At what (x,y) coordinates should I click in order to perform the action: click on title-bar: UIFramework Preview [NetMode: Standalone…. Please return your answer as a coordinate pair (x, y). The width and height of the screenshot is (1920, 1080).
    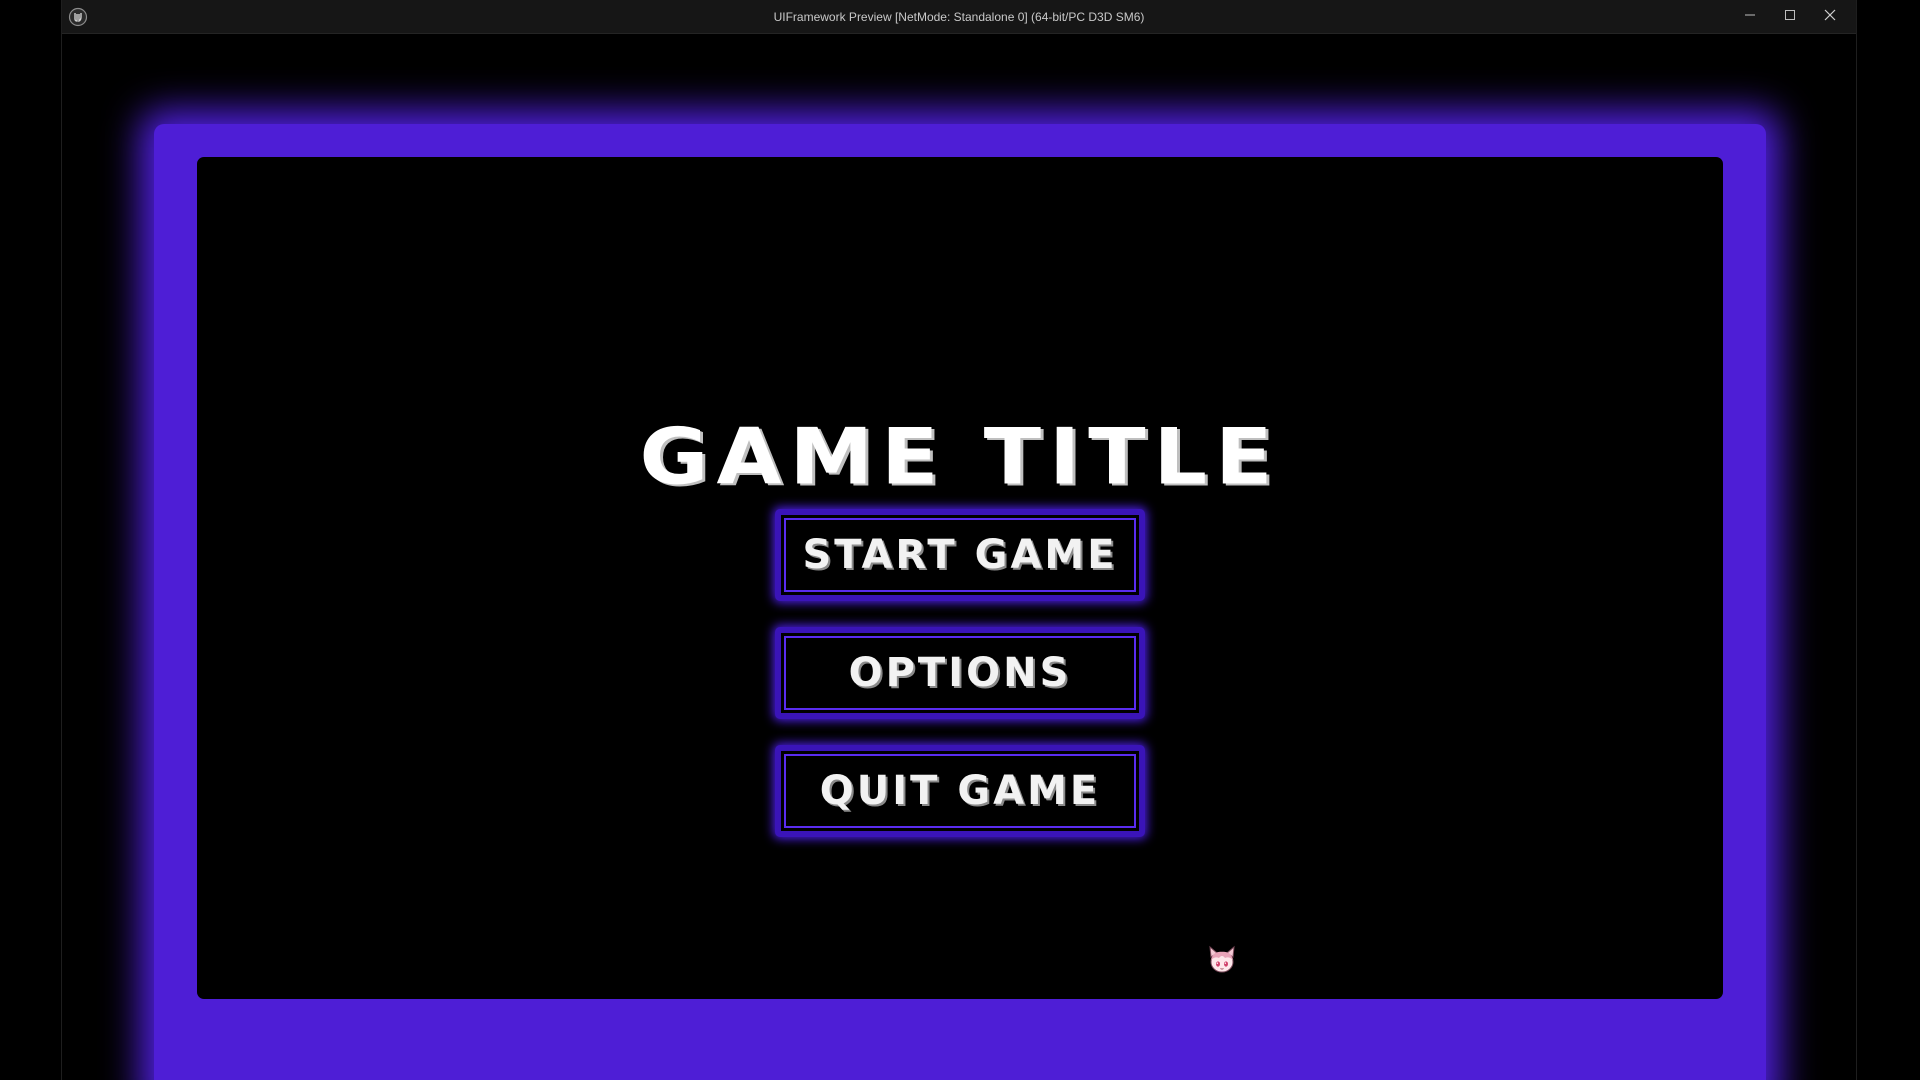
    Looking at the image, I should click on (959, 17).